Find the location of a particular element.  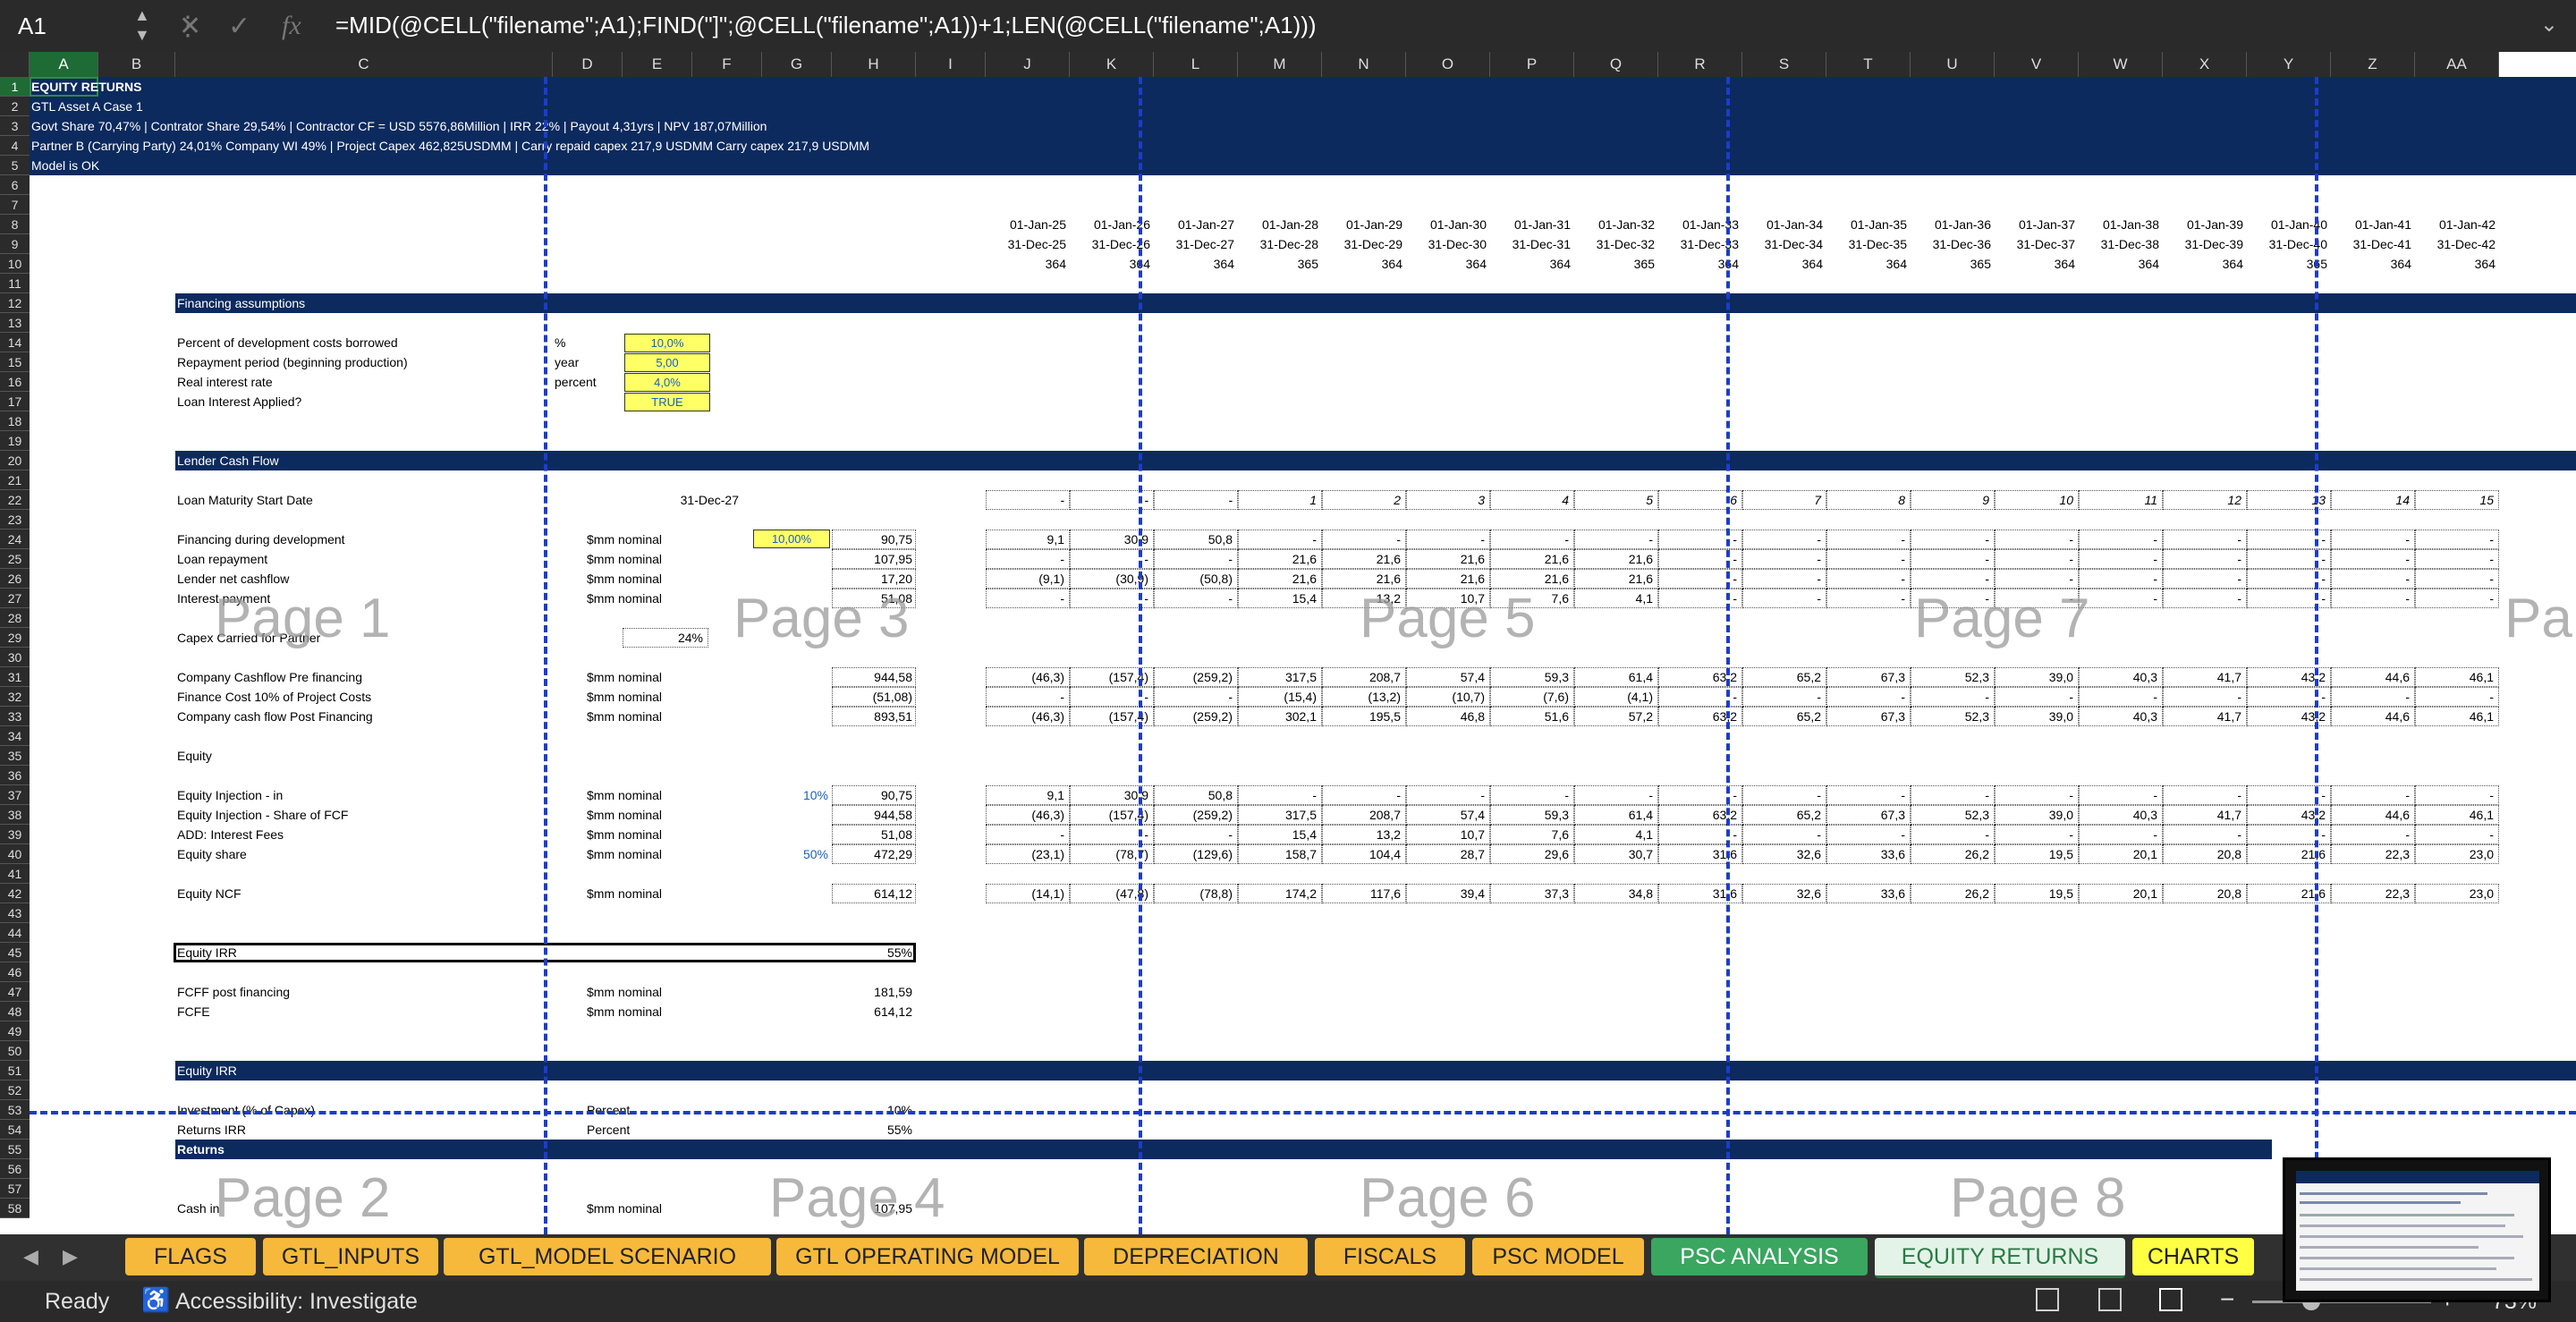

company-row-total: 944,58 is located at coordinates (872, 677).